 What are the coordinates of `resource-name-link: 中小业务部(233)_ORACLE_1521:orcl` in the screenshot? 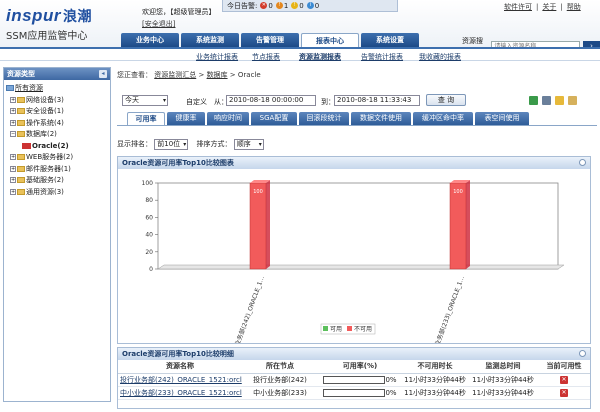 It's located at (180, 393).